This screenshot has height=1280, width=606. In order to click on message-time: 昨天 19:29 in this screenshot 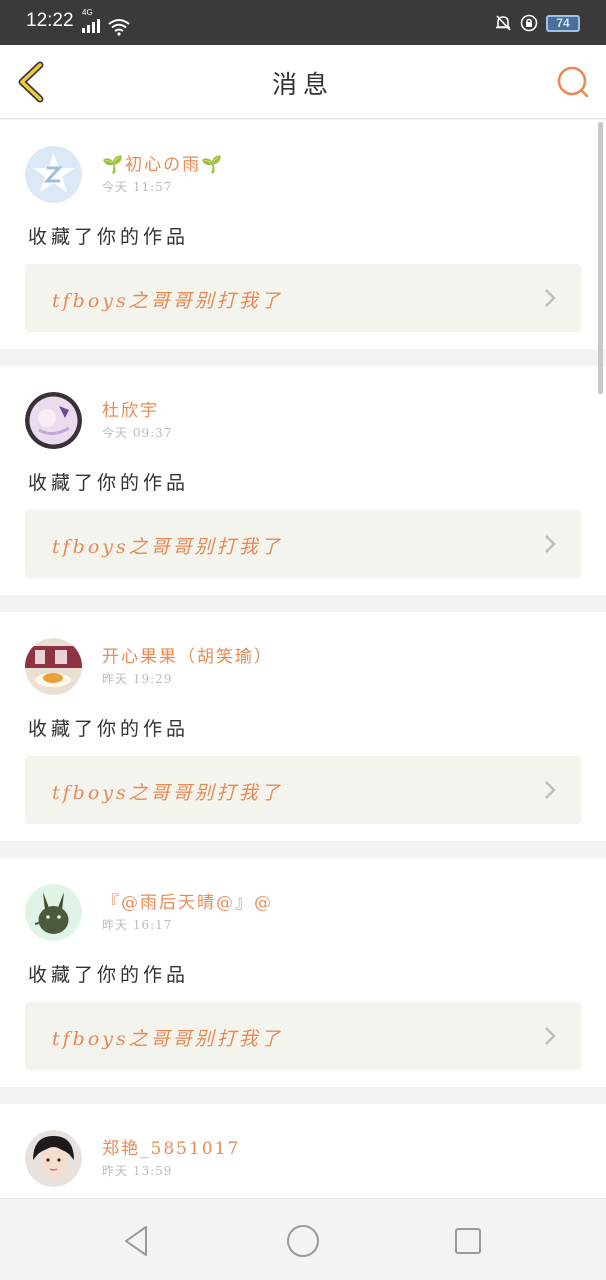, I will do `click(137, 679)`.